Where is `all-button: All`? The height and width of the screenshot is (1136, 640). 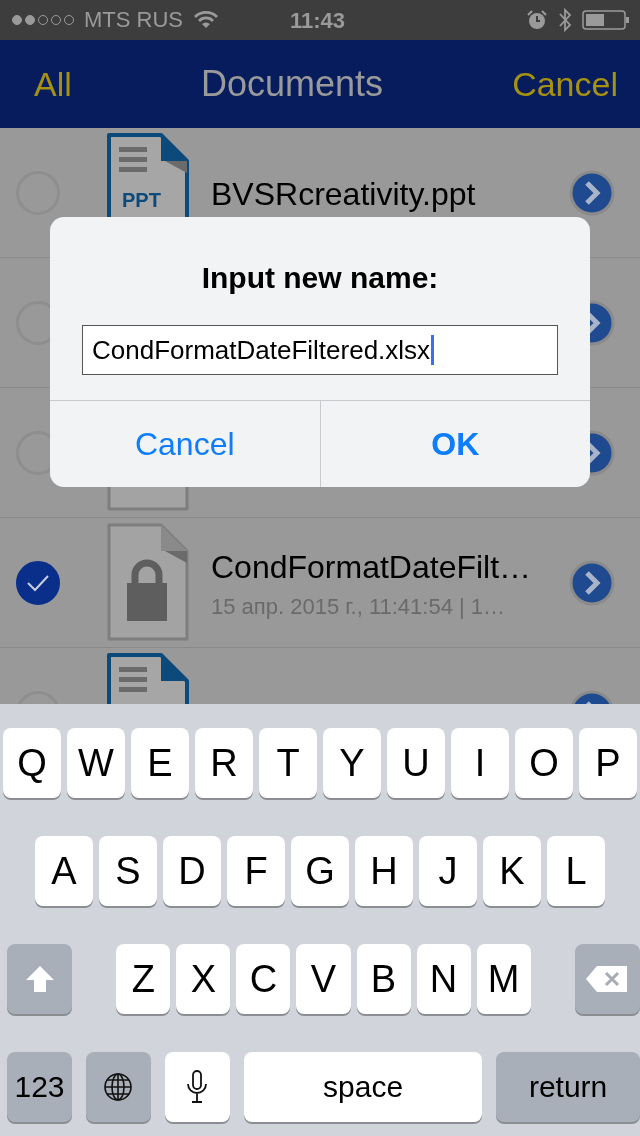 all-button: All is located at coordinates (53, 84).